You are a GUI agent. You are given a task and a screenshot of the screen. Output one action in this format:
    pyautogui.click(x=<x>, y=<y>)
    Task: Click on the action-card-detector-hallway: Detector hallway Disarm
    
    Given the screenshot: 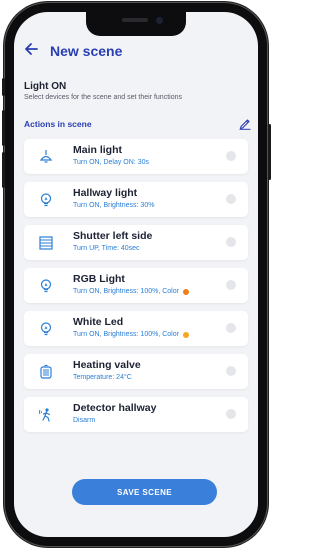 What is the action you would take?
    pyautogui.click(x=136, y=414)
    